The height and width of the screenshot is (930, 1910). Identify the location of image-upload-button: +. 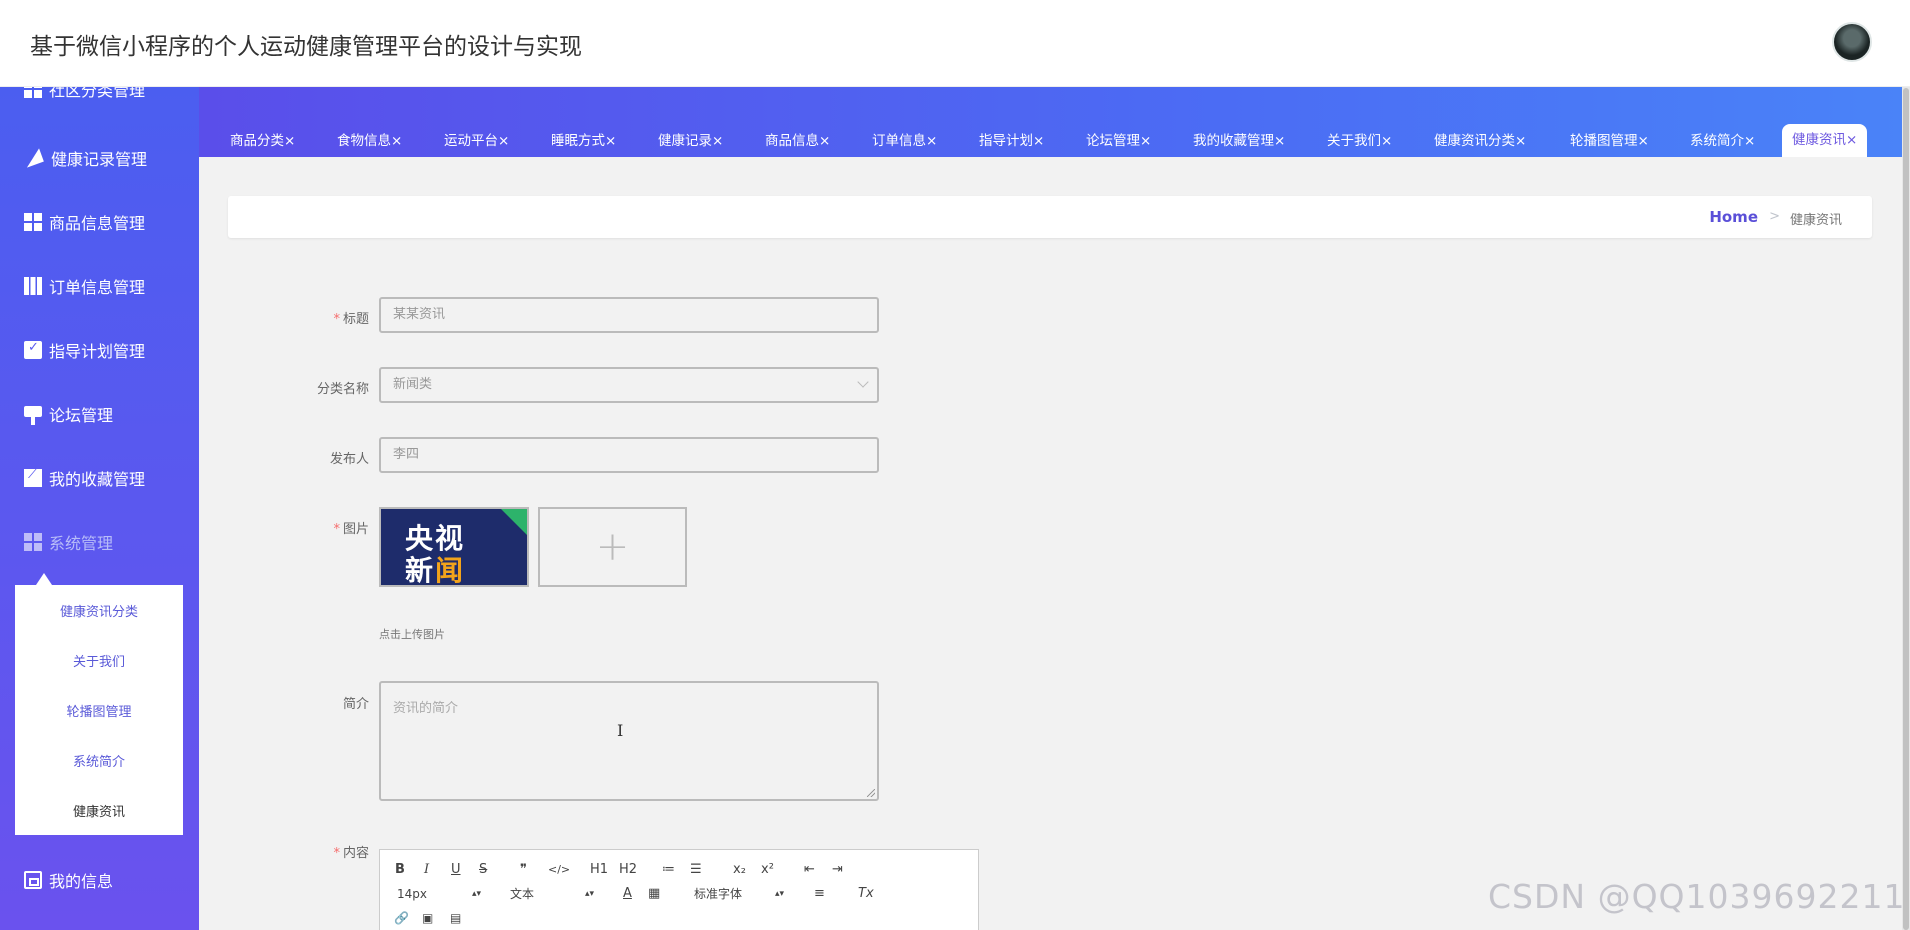
(612, 547).